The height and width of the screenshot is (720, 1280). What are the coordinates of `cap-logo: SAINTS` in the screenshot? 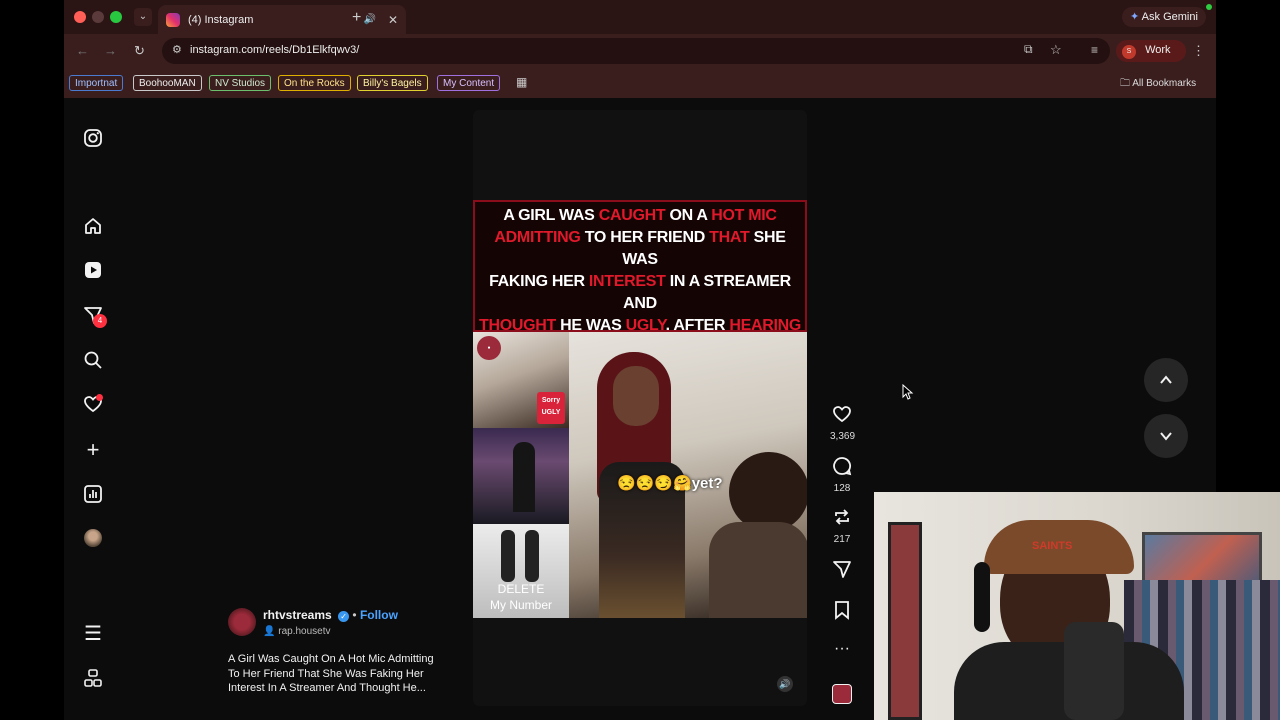 It's located at (1052, 546).